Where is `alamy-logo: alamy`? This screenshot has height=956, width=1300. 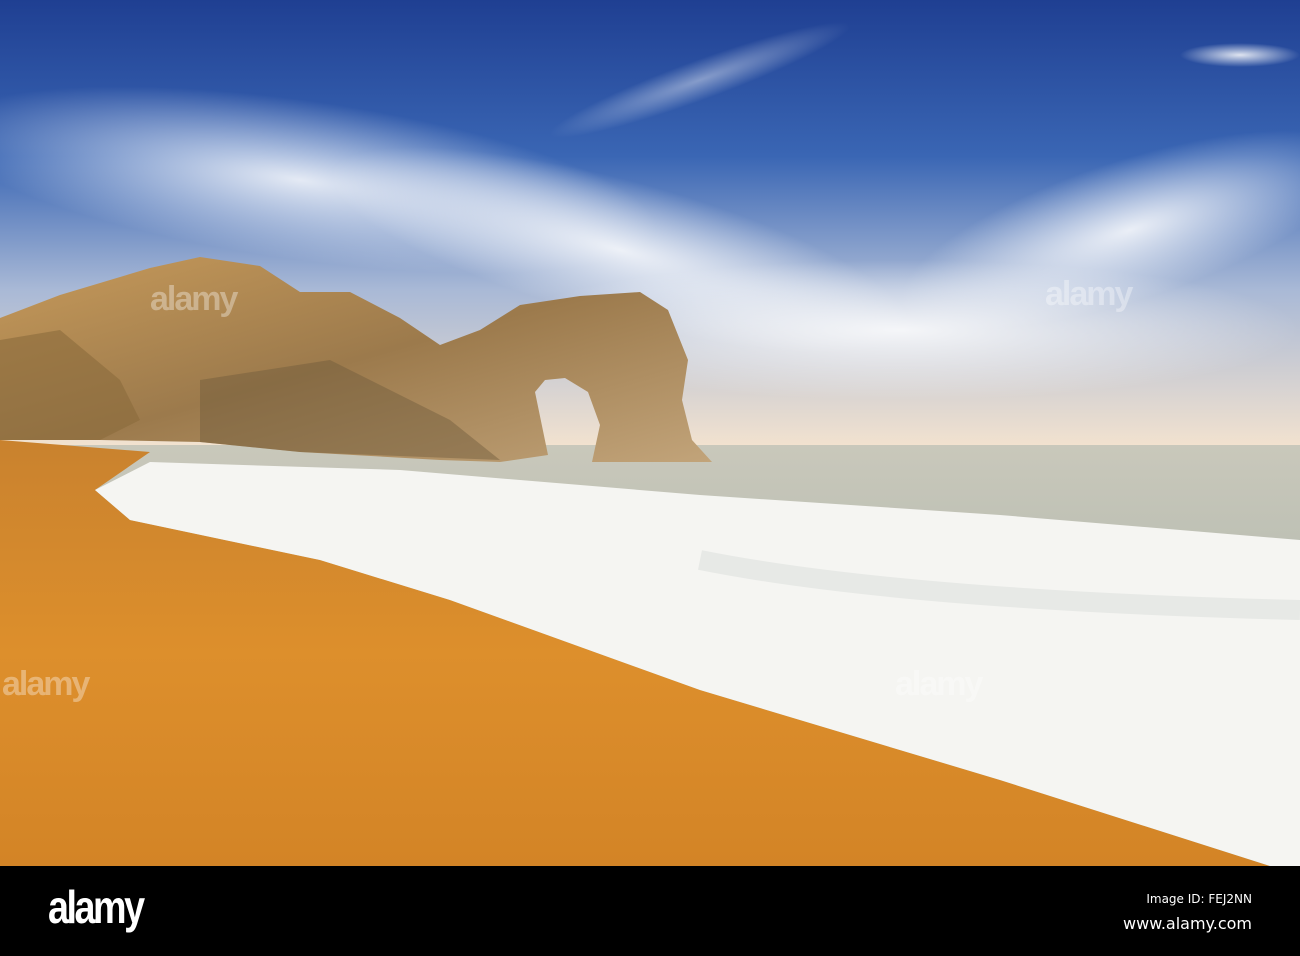
alamy-logo: alamy is located at coordinates (96, 907).